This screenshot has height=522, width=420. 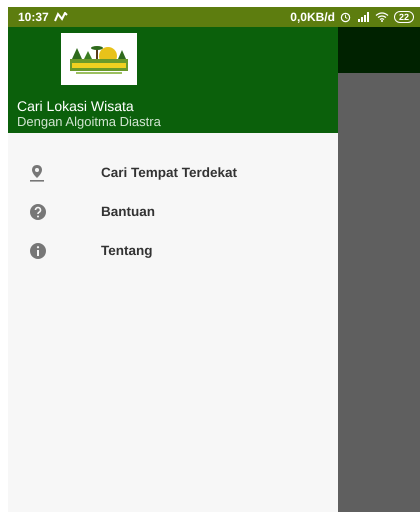 What do you see at coordinates (173, 250) in the screenshot?
I see `menu-item: Tentang` at bounding box center [173, 250].